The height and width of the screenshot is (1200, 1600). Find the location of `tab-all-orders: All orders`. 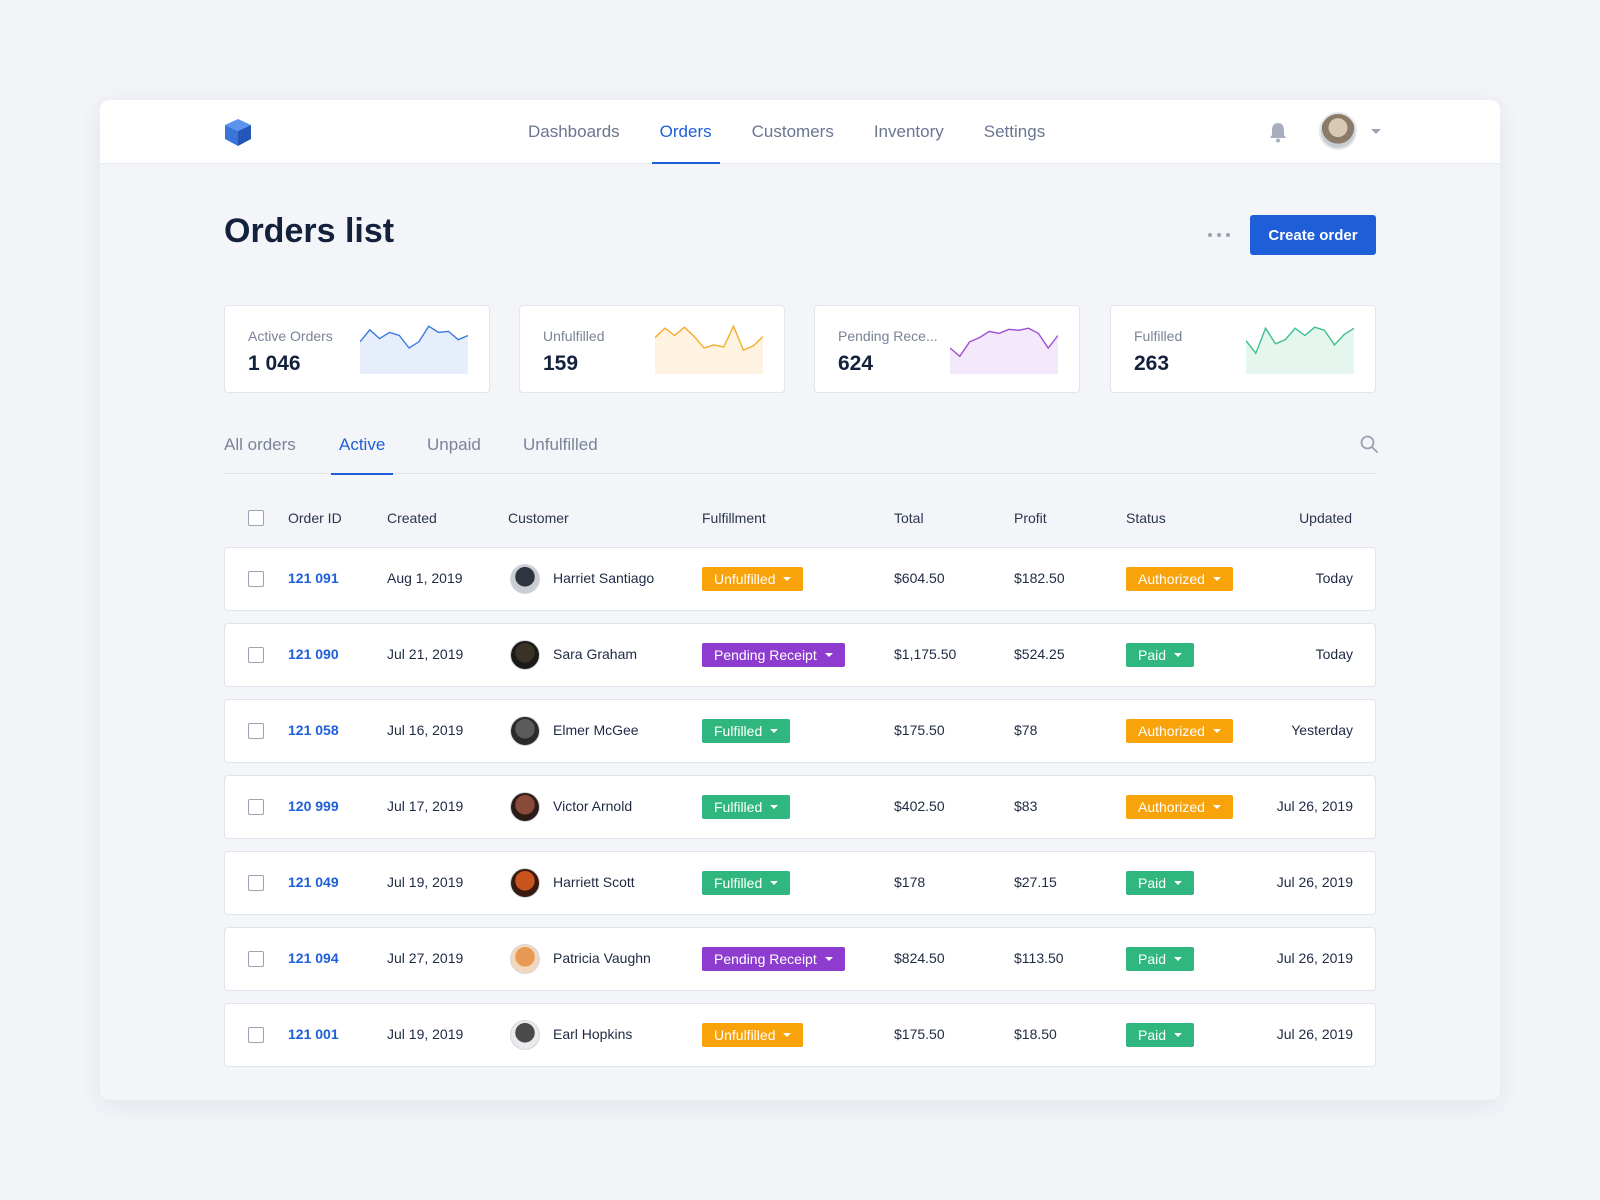

tab-all-orders: All orders is located at coordinates (260, 451).